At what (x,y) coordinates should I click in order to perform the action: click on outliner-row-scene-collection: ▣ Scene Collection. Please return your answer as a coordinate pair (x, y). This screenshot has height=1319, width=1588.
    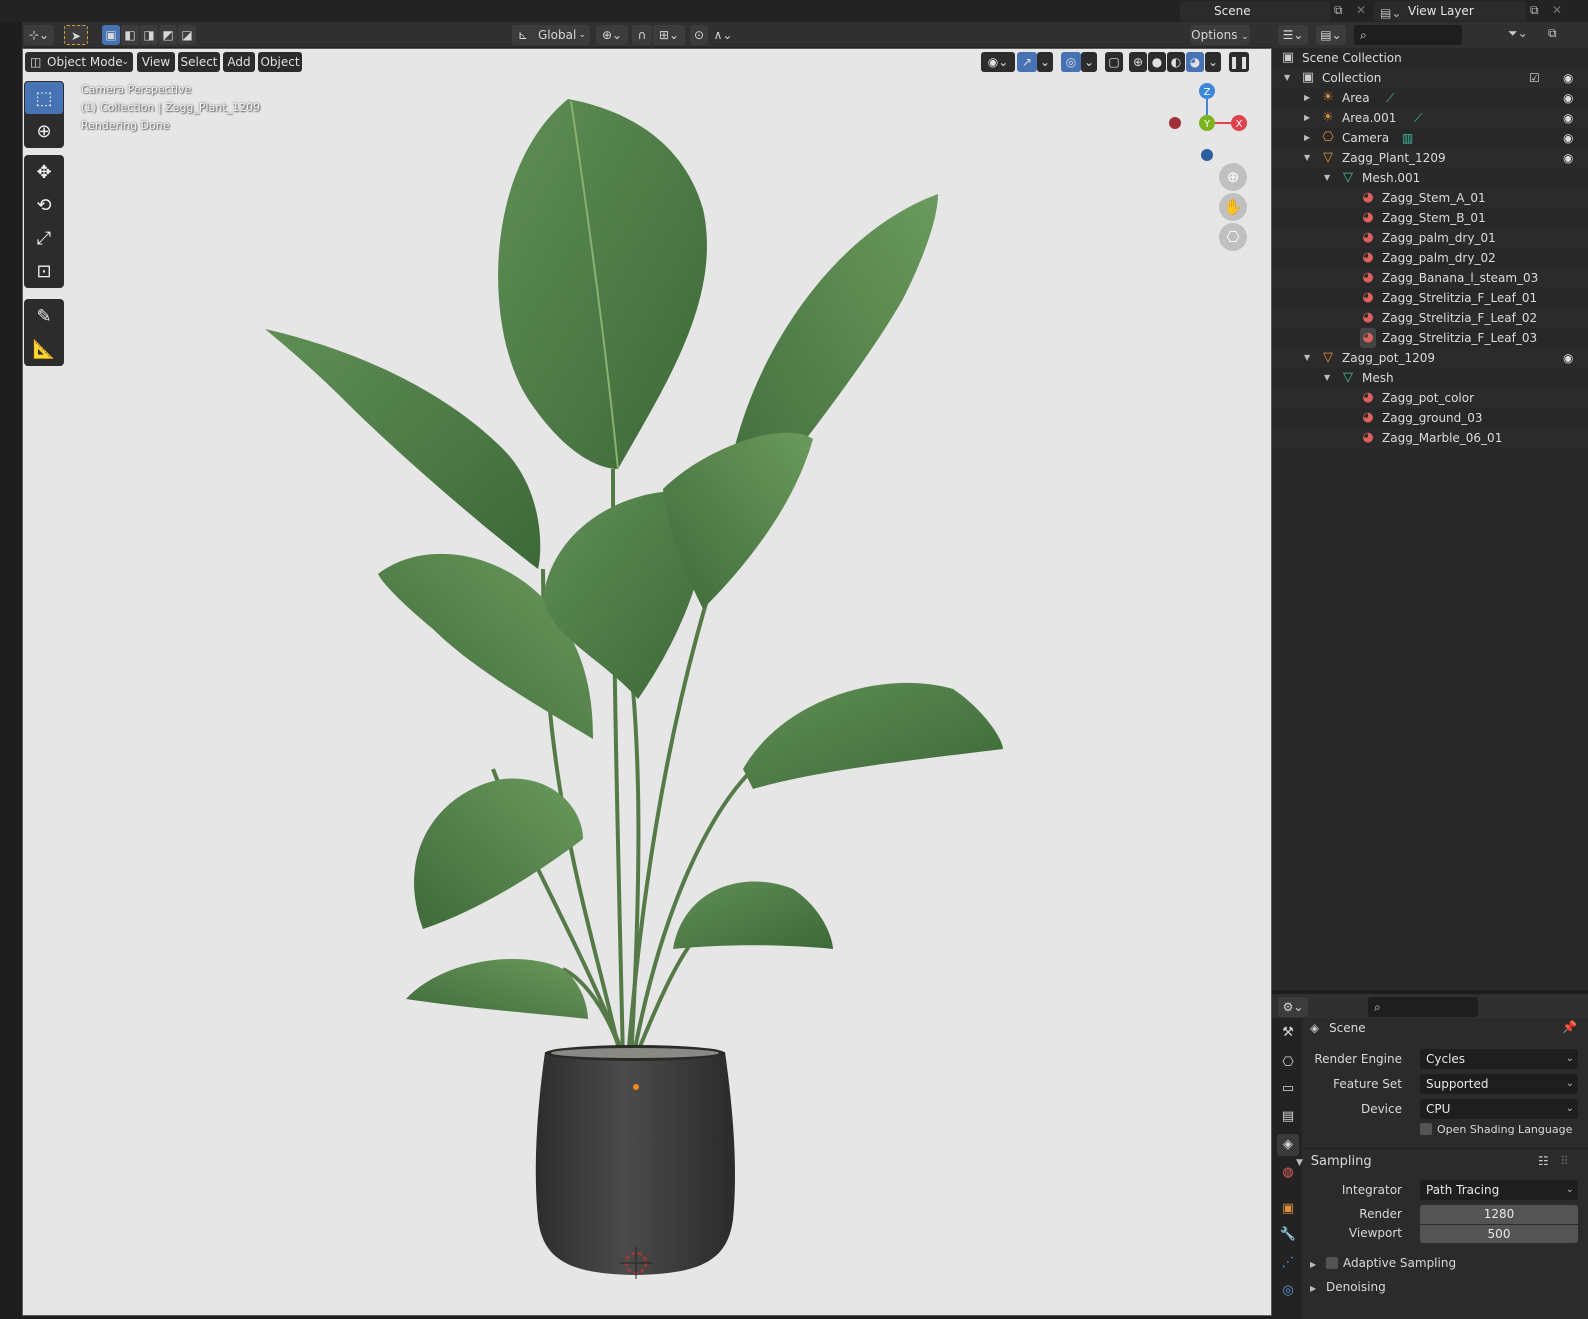
    Looking at the image, I should click on (1430, 58).